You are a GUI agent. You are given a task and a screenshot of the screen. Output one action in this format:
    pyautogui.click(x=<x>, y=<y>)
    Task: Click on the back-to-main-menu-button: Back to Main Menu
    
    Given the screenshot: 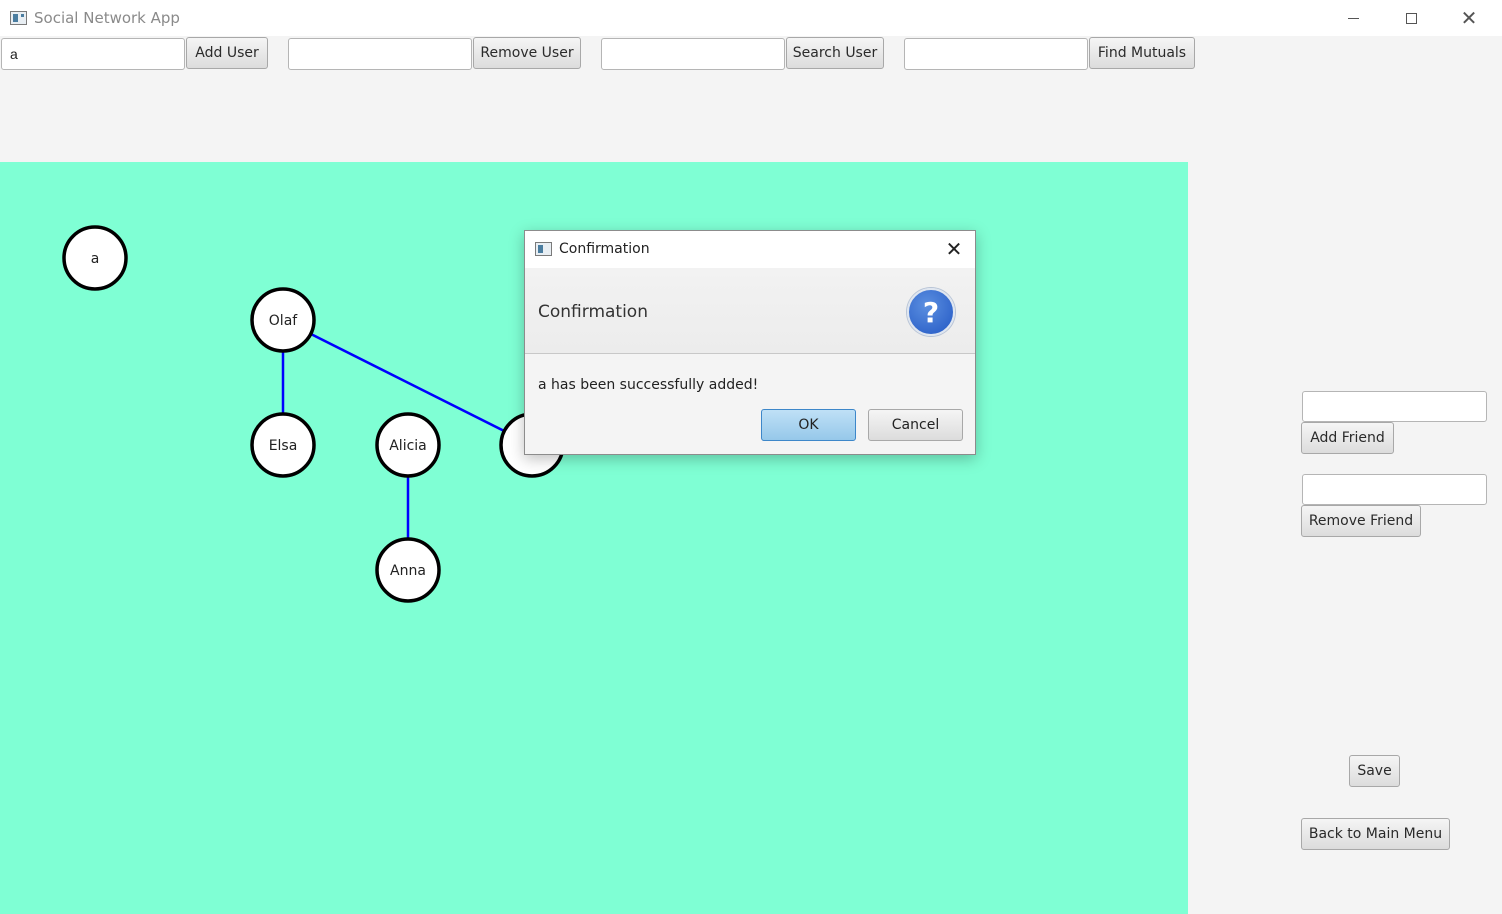 What is the action you would take?
    pyautogui.click(x=1375, y=834)
    